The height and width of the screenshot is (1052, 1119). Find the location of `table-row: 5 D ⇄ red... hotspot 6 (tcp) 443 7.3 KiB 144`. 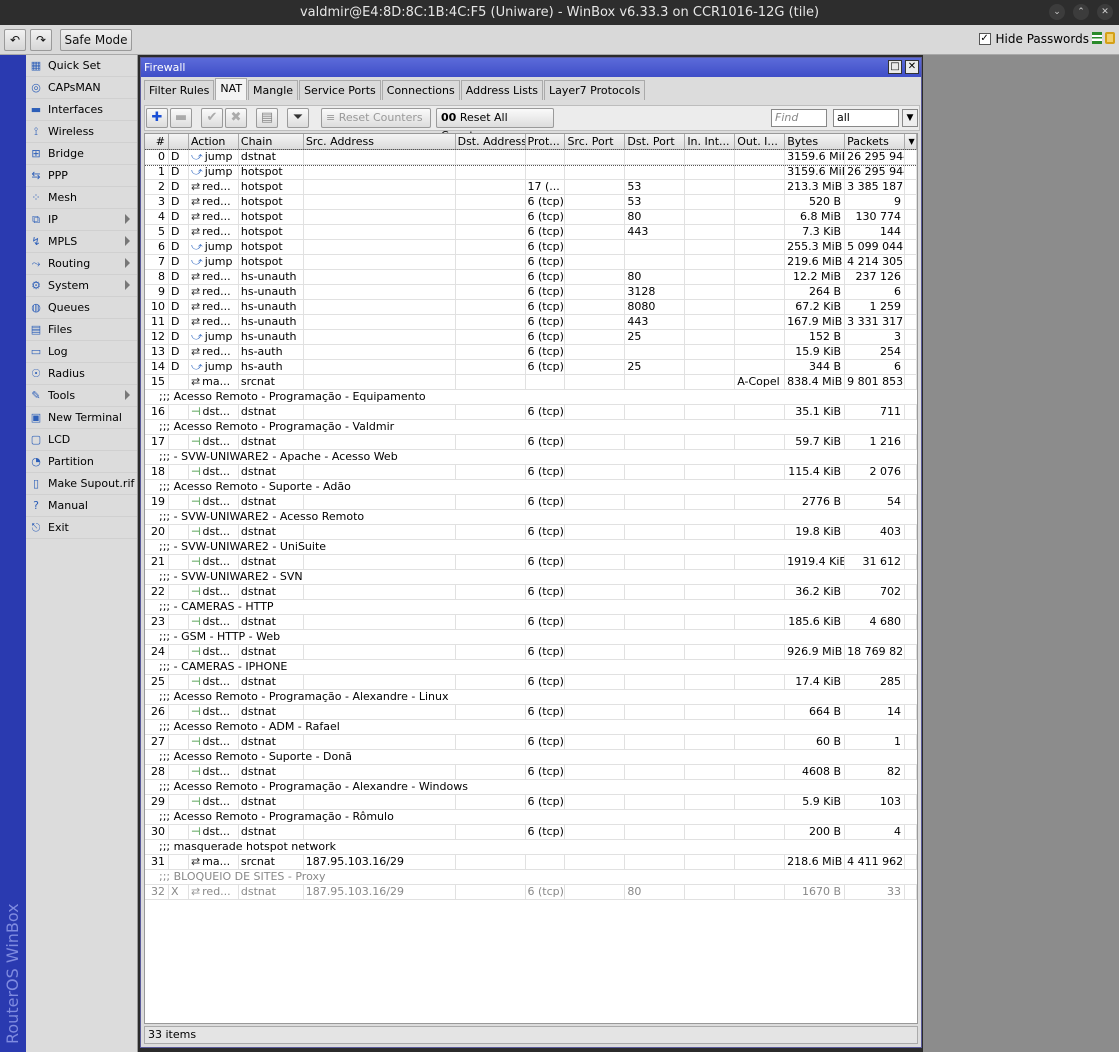

table-row: 5 D ⇄ red... hotspot 6 (tcp) 443 7.3 KiB 144 is located at coordinates (531, 232).